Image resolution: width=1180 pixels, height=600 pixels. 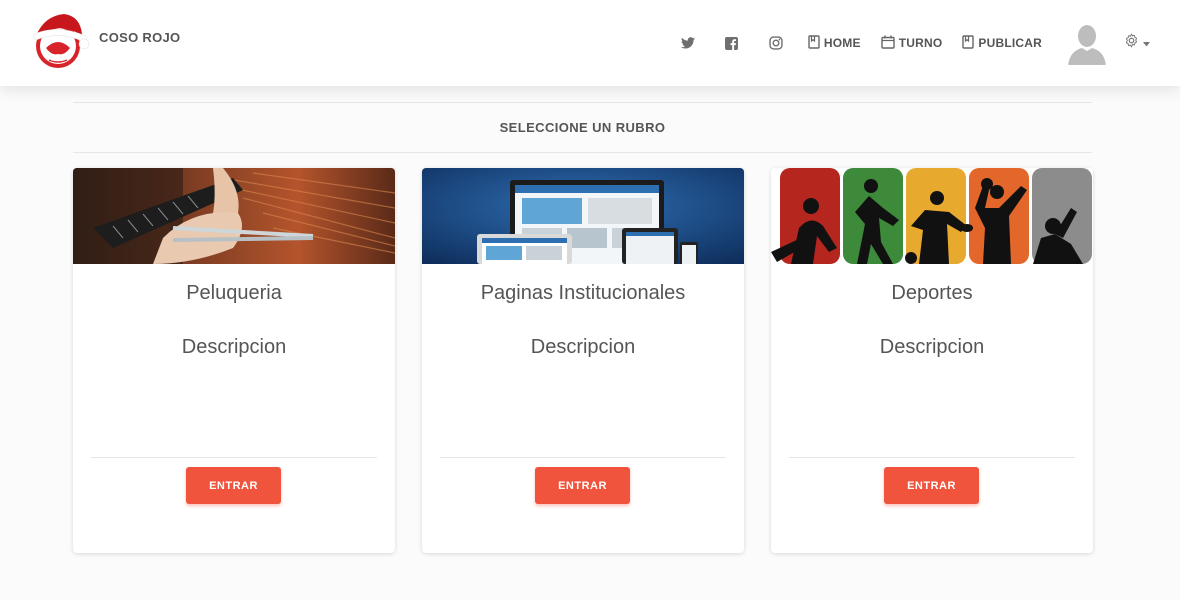 I want to click on top-navbar: COSO ROJO HOME TURNO PUBLICAR, so click(x=590, y=43).